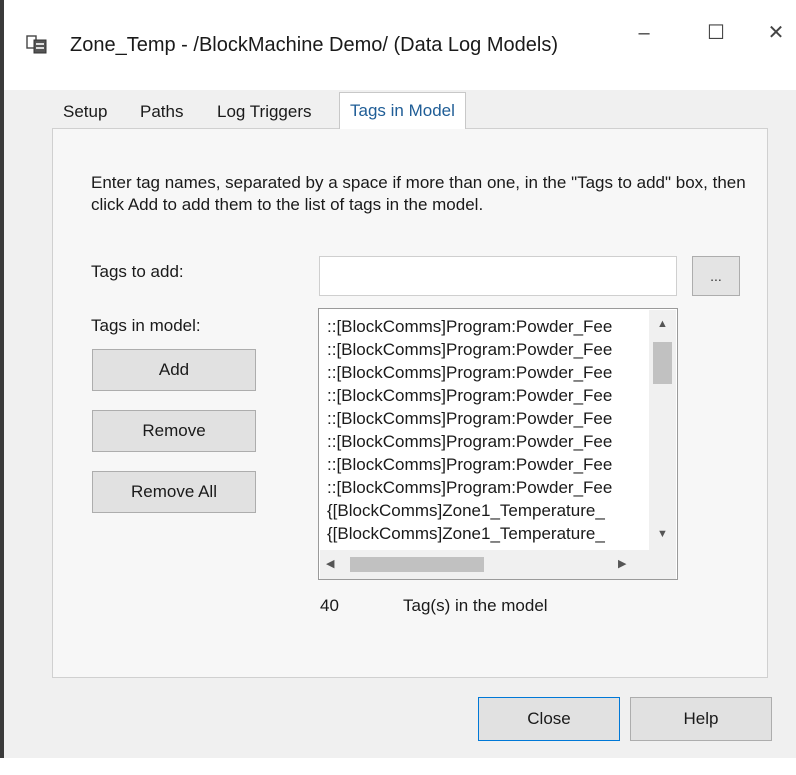 This screenshot has width=796, height=775. What do you see at coordinates (336, 564) in the screenshot?
I see `scroll-left-arrow-icon: ◀` at bounding box center [336, 564].